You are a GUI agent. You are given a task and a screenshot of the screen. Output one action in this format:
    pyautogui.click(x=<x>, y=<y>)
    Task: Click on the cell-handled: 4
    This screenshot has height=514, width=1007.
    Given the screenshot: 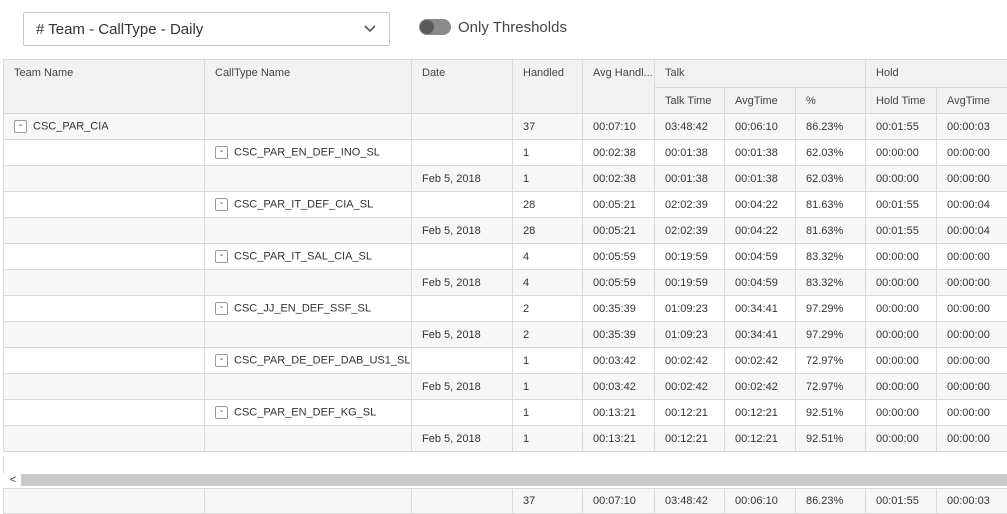 What is the action you would take?
    pyautogui.click(x=547, y=282)
    